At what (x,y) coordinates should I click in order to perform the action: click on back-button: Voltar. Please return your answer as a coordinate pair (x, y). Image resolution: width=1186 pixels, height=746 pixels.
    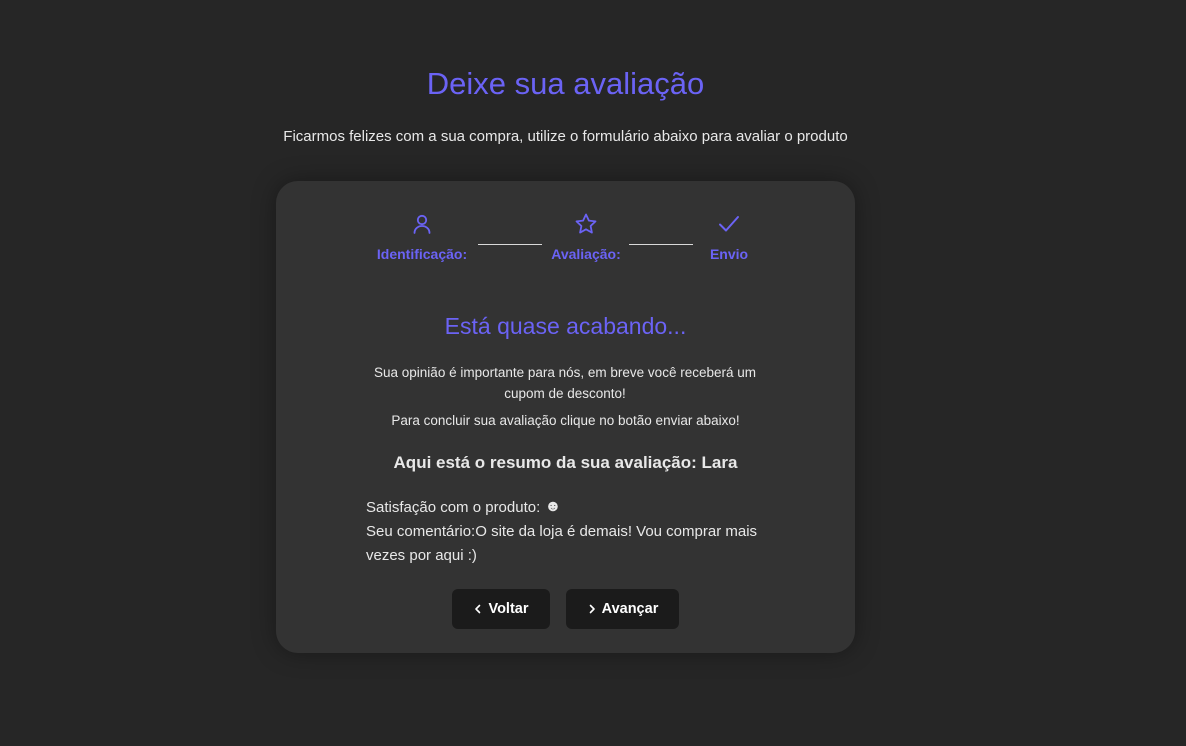
    Looking at the image, I should click on (501, 609).